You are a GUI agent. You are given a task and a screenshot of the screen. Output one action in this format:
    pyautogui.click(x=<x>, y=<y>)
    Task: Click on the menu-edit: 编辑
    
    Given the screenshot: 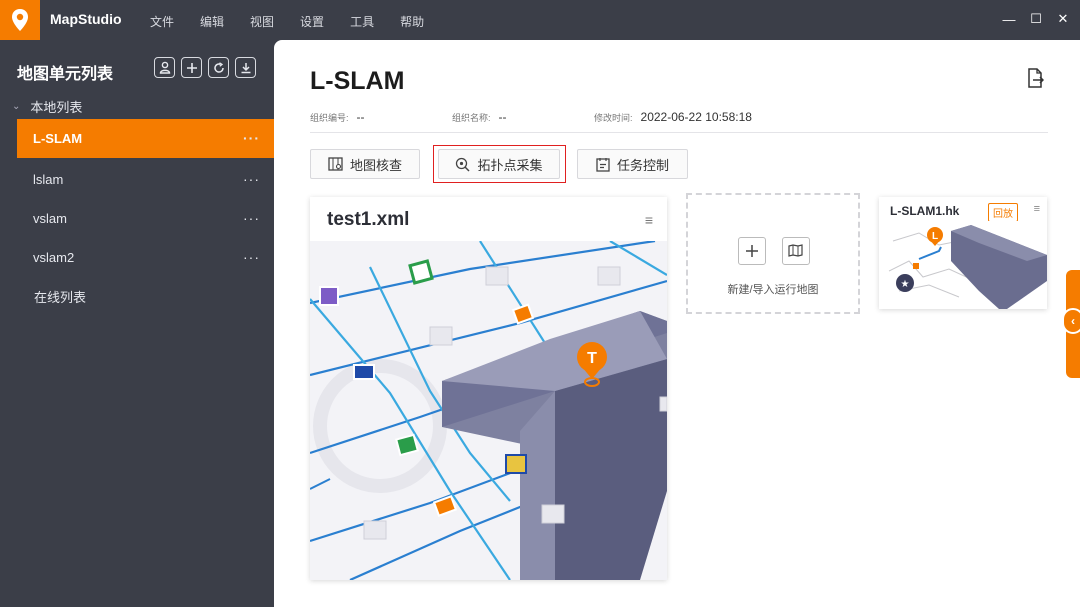 What is the action you would take?
    pyautogui.click(x=212, y=21)
    